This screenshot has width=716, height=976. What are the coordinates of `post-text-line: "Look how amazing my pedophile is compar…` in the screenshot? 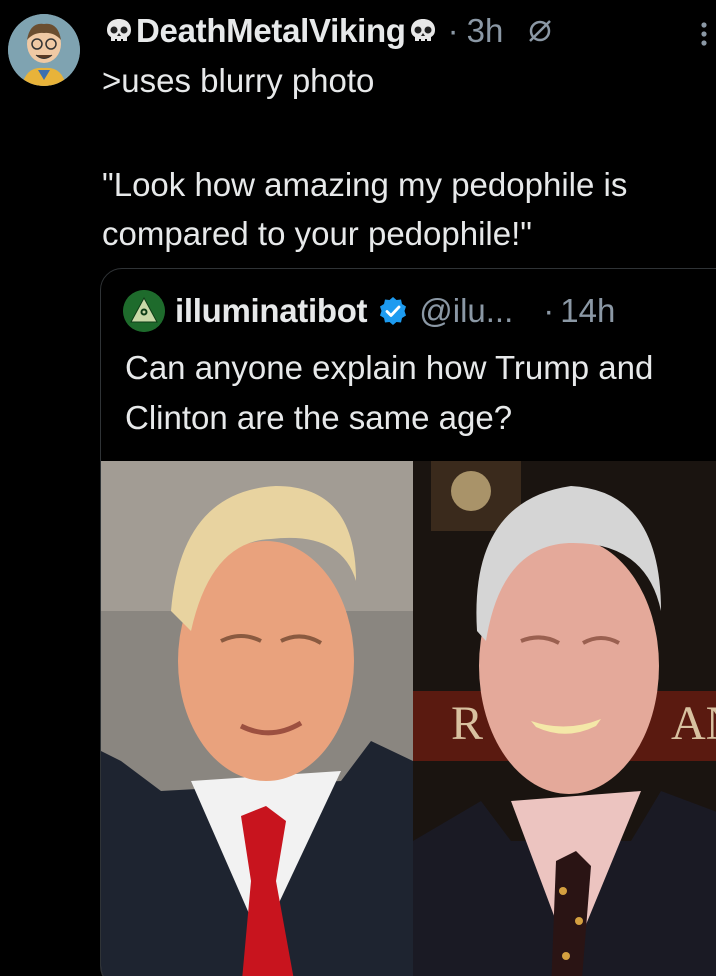 It's located at (365, 209).